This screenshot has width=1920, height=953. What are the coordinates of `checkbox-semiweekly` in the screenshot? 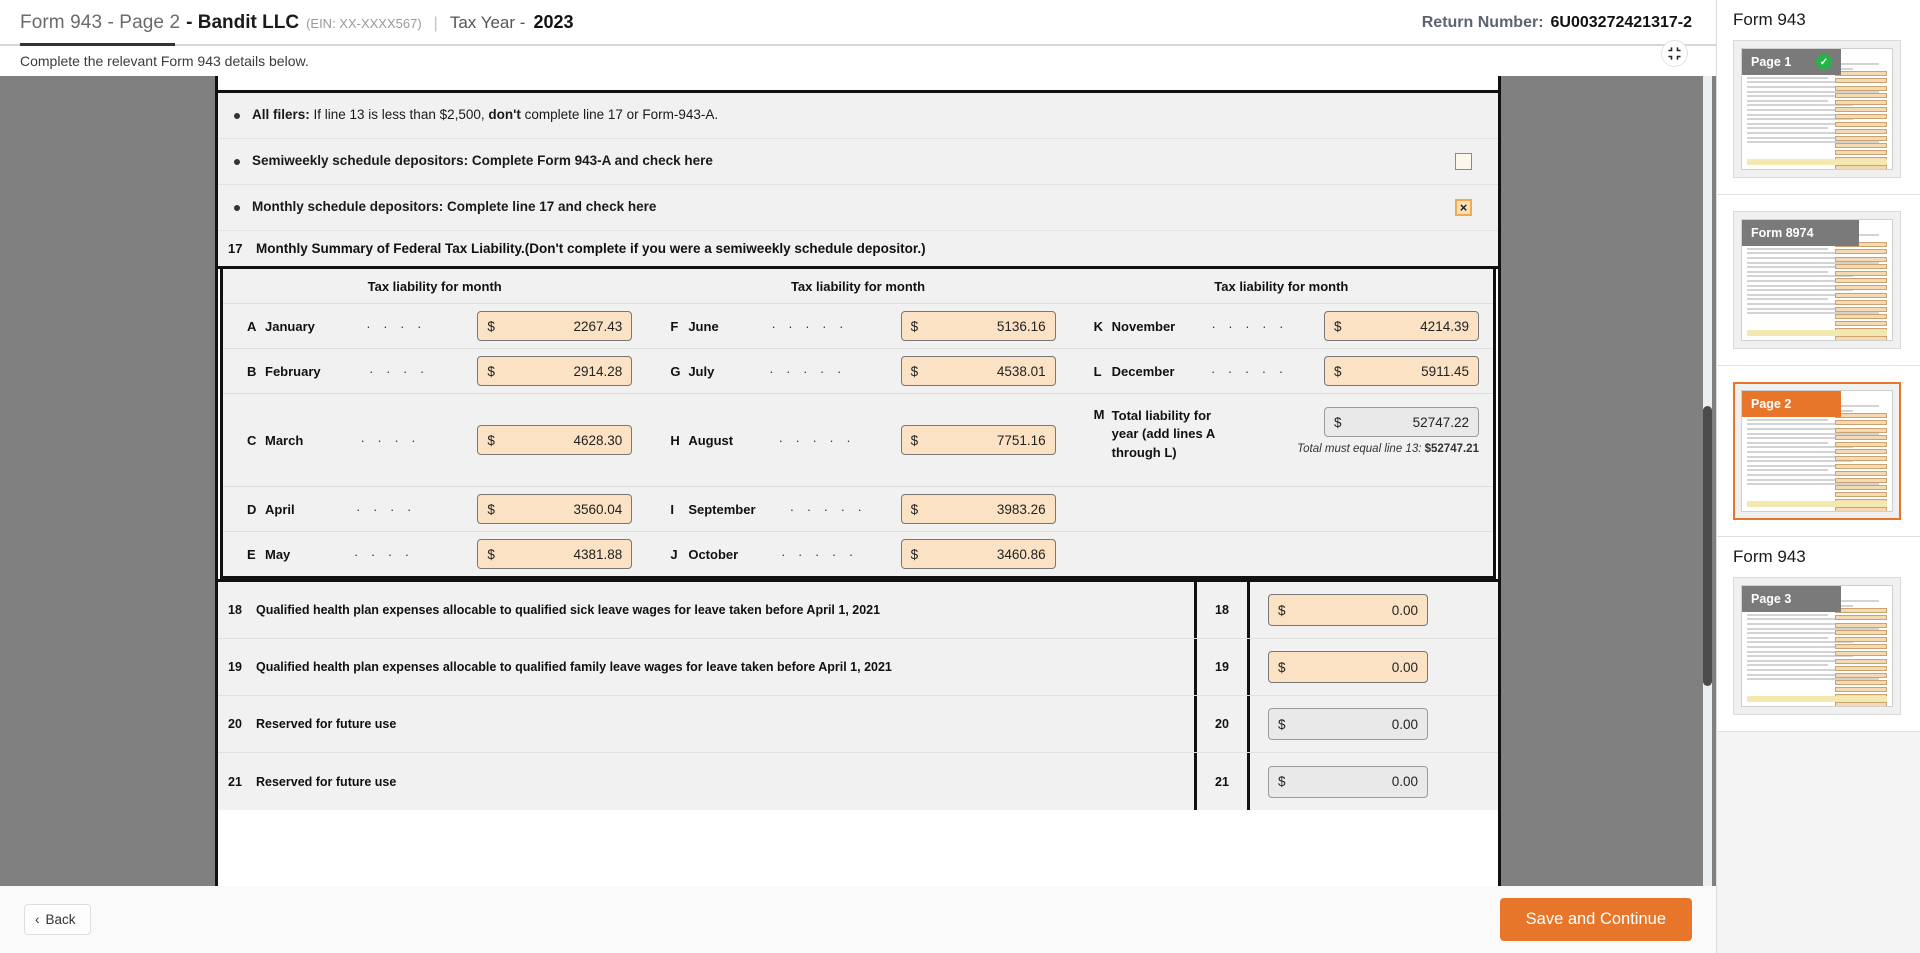 It's located at (1463, 161).